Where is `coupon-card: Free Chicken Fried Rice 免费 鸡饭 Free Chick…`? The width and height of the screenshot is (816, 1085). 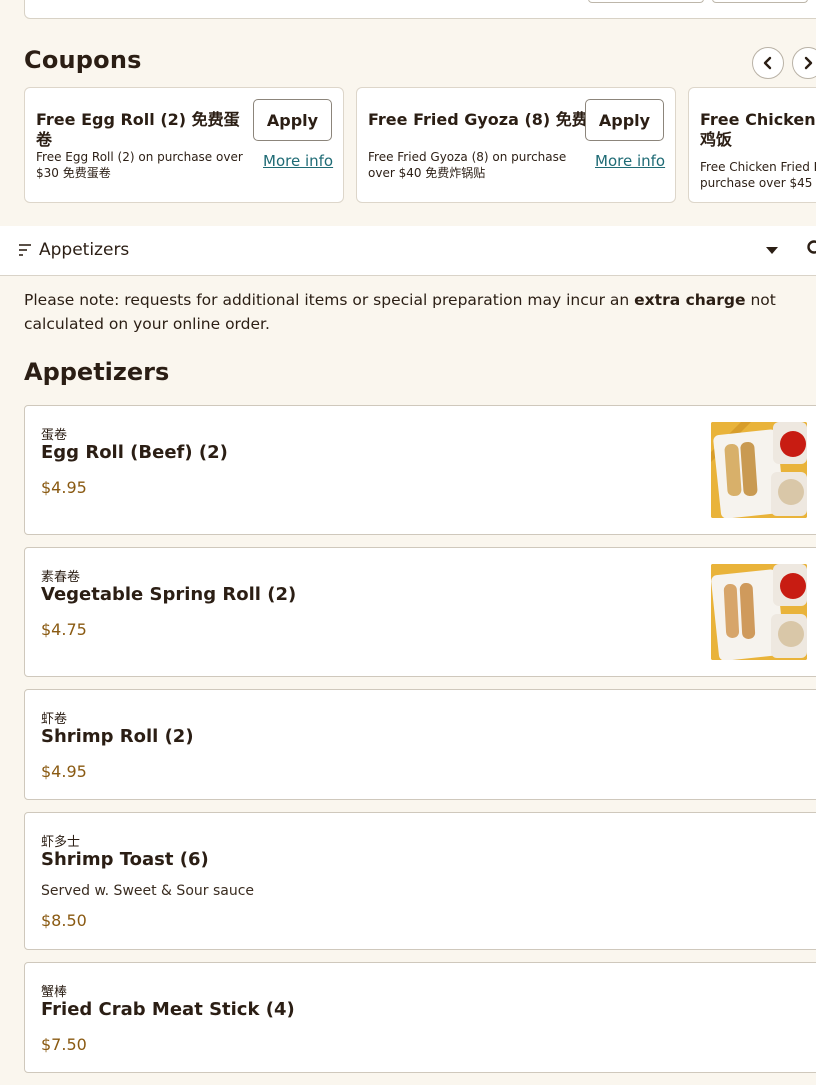 coupon-card: Free Chicken Fried Rice 免费 鸡饭 Free Chick… is located at coordinates (752, 145).